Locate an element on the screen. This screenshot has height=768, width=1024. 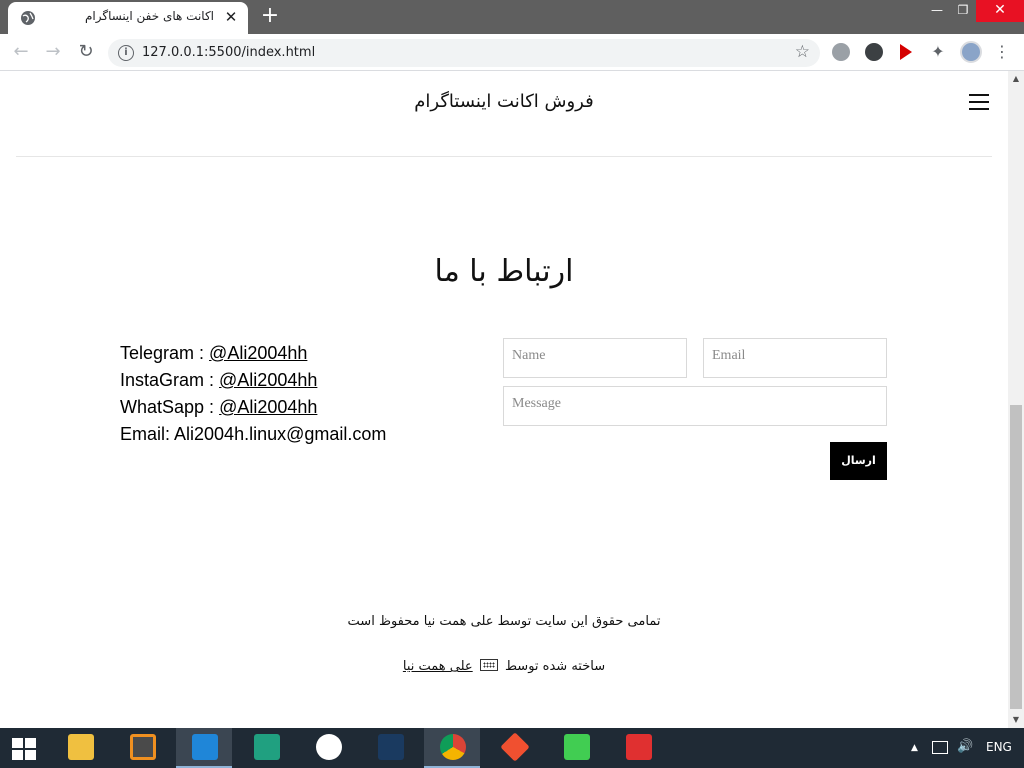
media-player-icon is located at coordinates (638, 748).